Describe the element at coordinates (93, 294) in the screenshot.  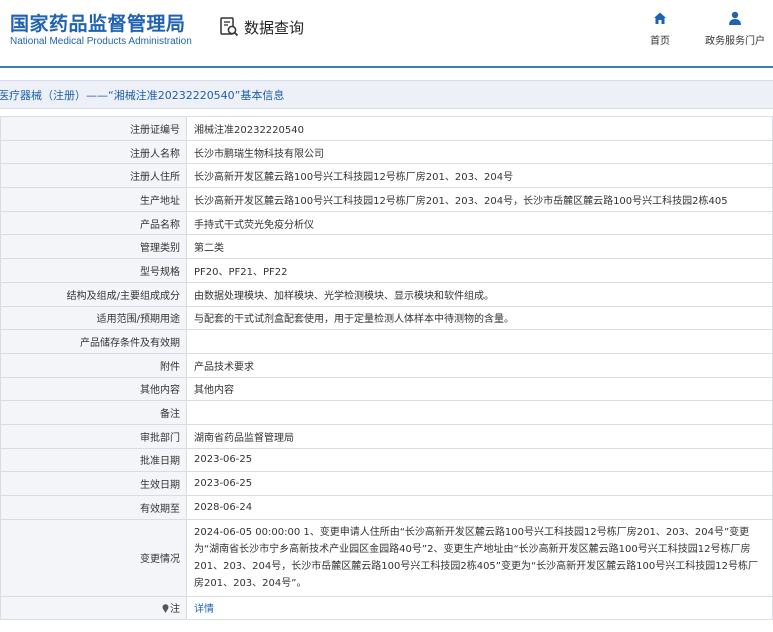
I see `row-label: 结构及组成/主要组成成分` at that location.